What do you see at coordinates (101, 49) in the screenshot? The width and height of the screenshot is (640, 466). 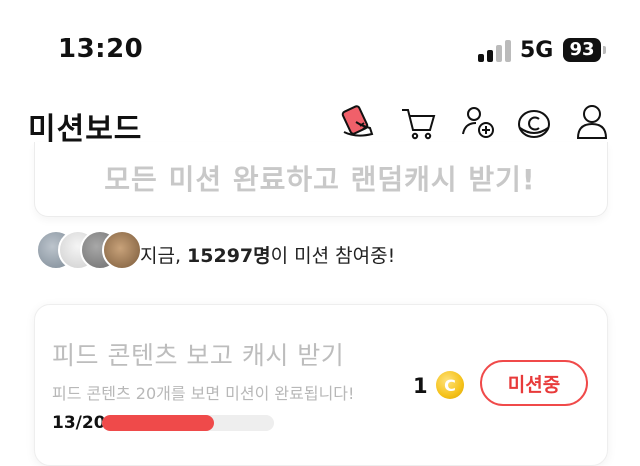 I see `status-time: 13:20` at bounding box center [101, 49].